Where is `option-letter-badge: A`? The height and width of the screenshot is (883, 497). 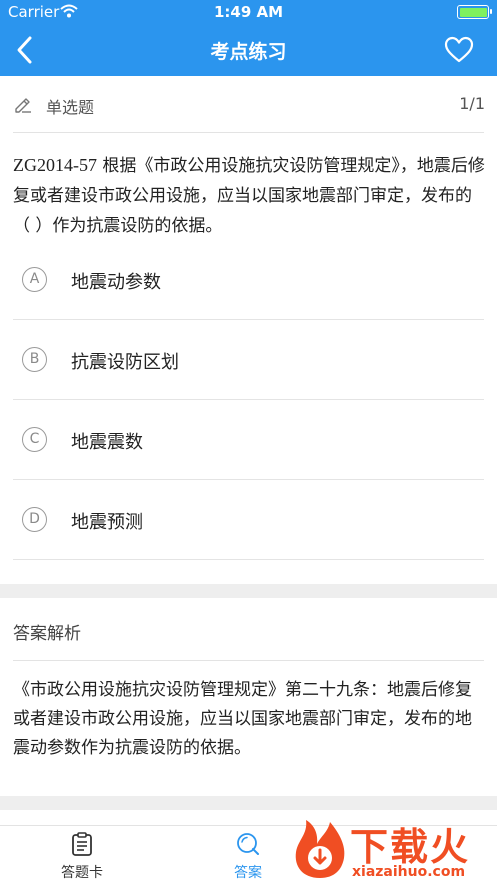
option-letter-badge: A is located at coordinates (34, 279).